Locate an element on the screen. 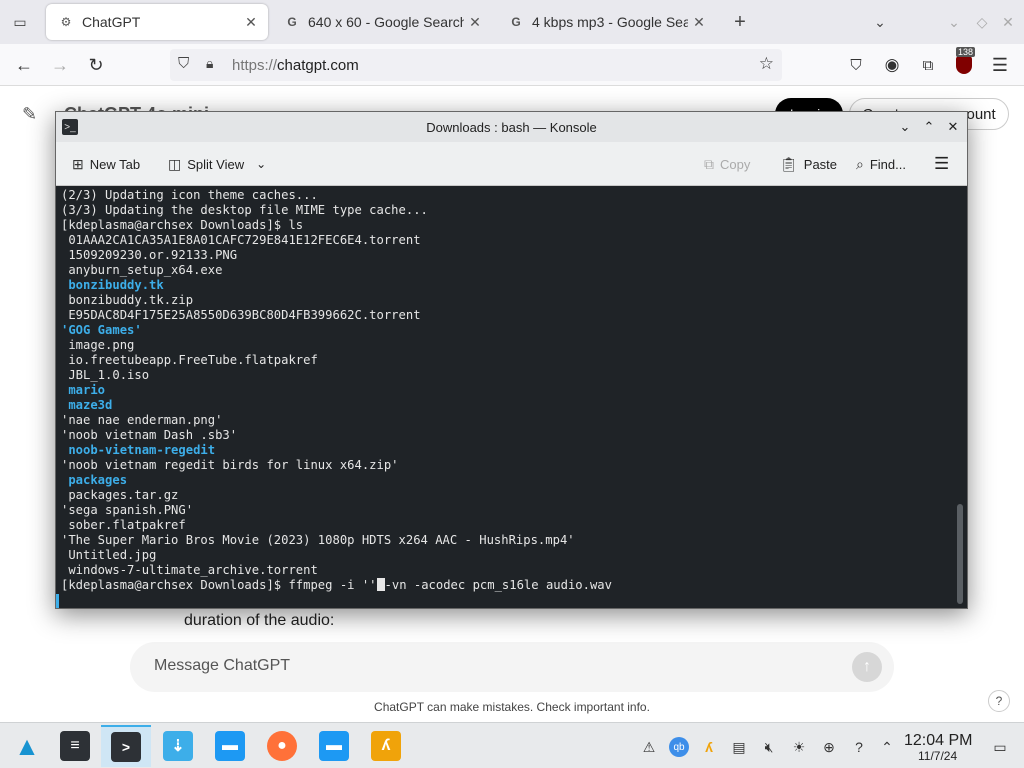 The image size is (1024, 768). terminal-line: JBL_1.0.iso is located at coordinates (105, 375).